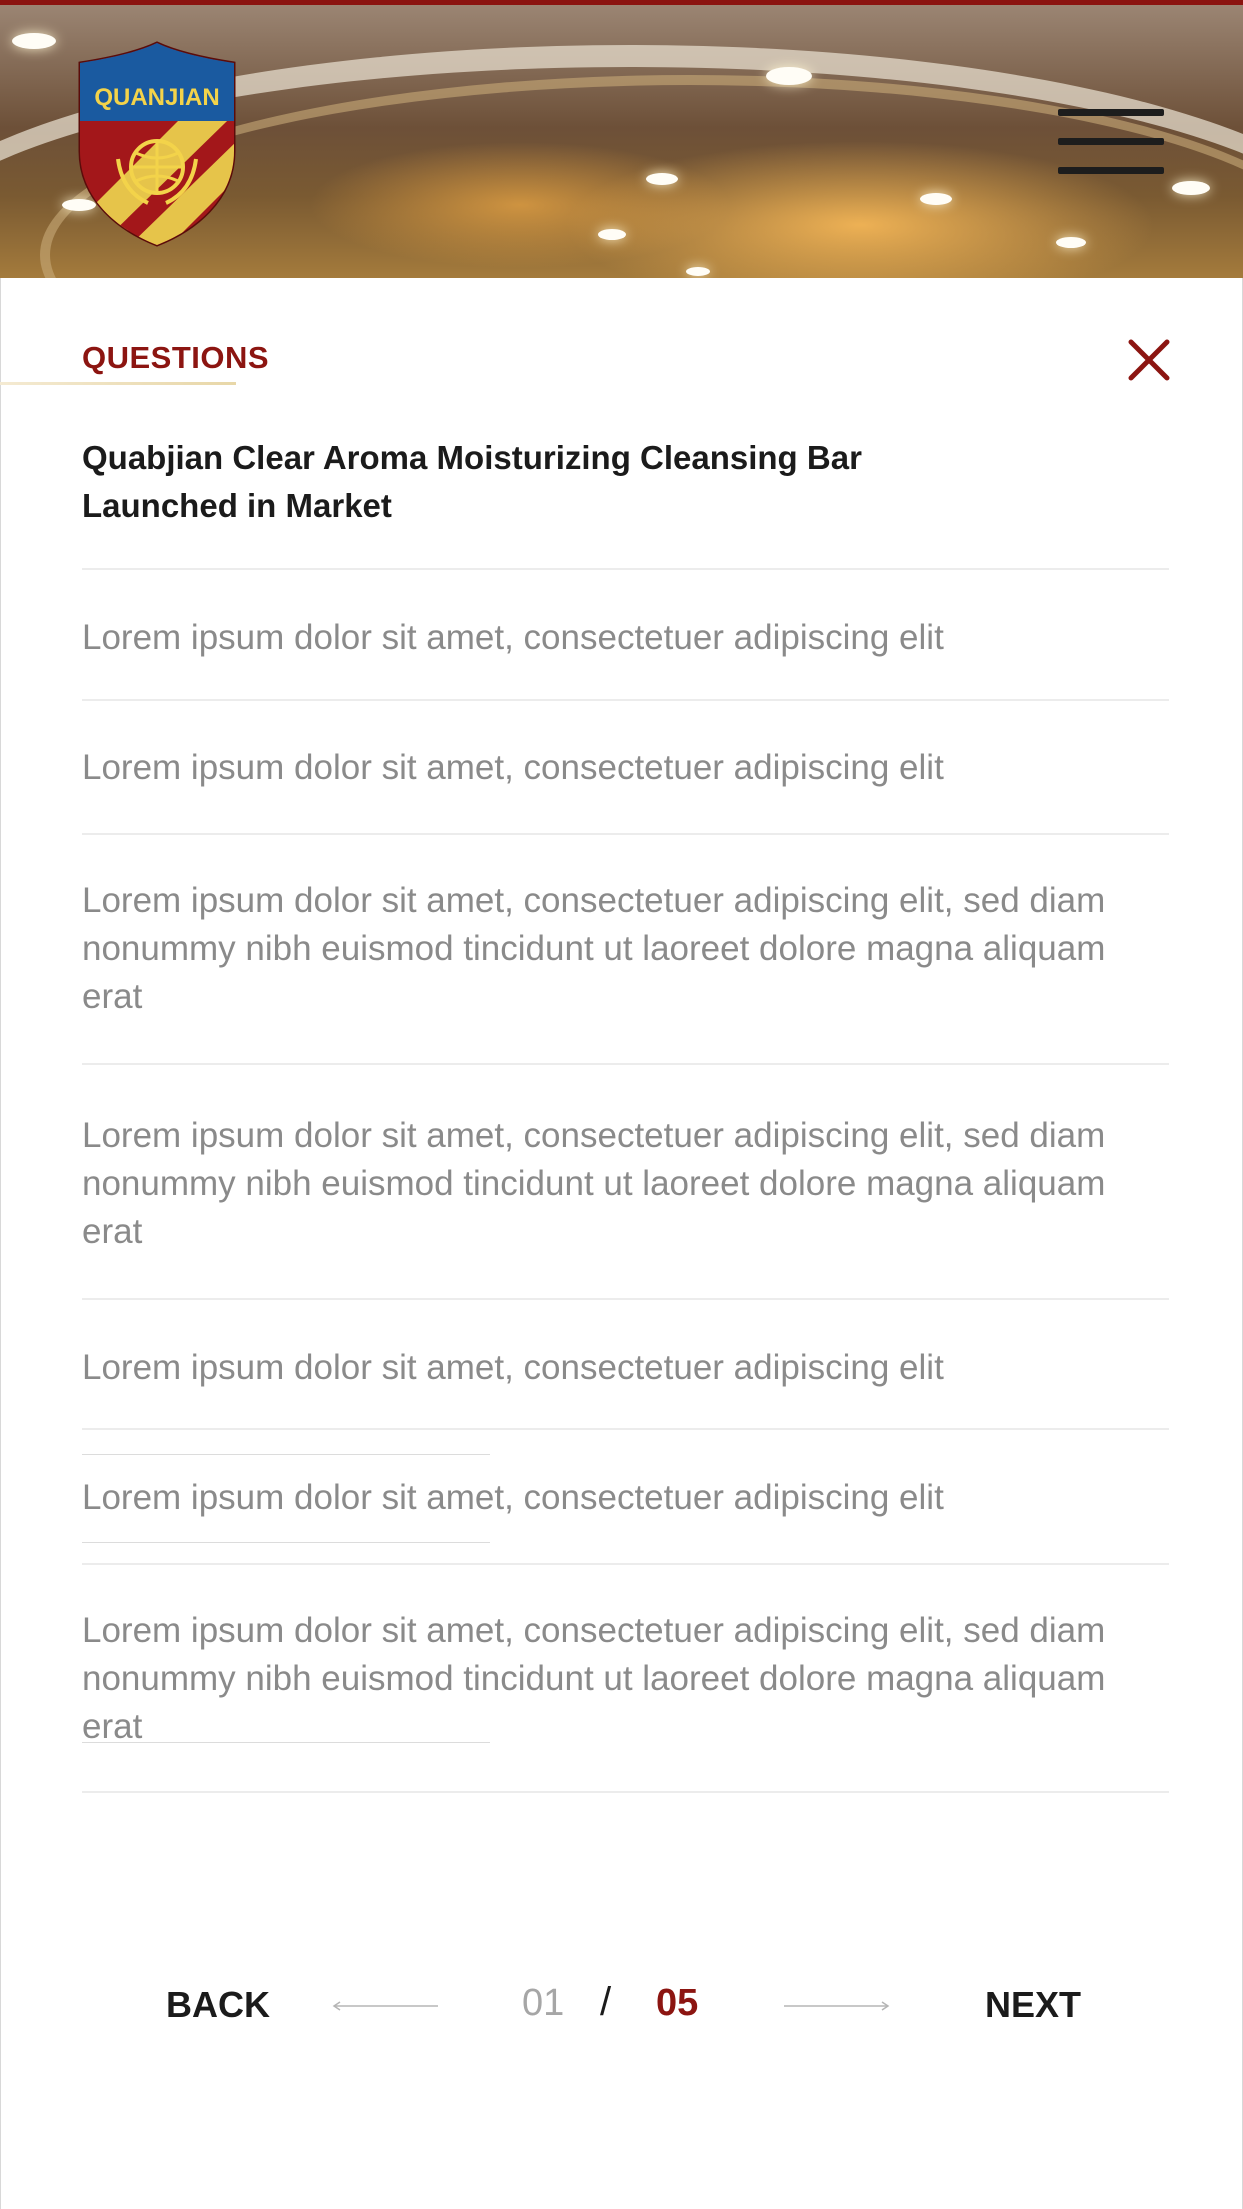  Describe the element at coordinates (1149, 360) in the screenshot. I see `close-icon` at that location.